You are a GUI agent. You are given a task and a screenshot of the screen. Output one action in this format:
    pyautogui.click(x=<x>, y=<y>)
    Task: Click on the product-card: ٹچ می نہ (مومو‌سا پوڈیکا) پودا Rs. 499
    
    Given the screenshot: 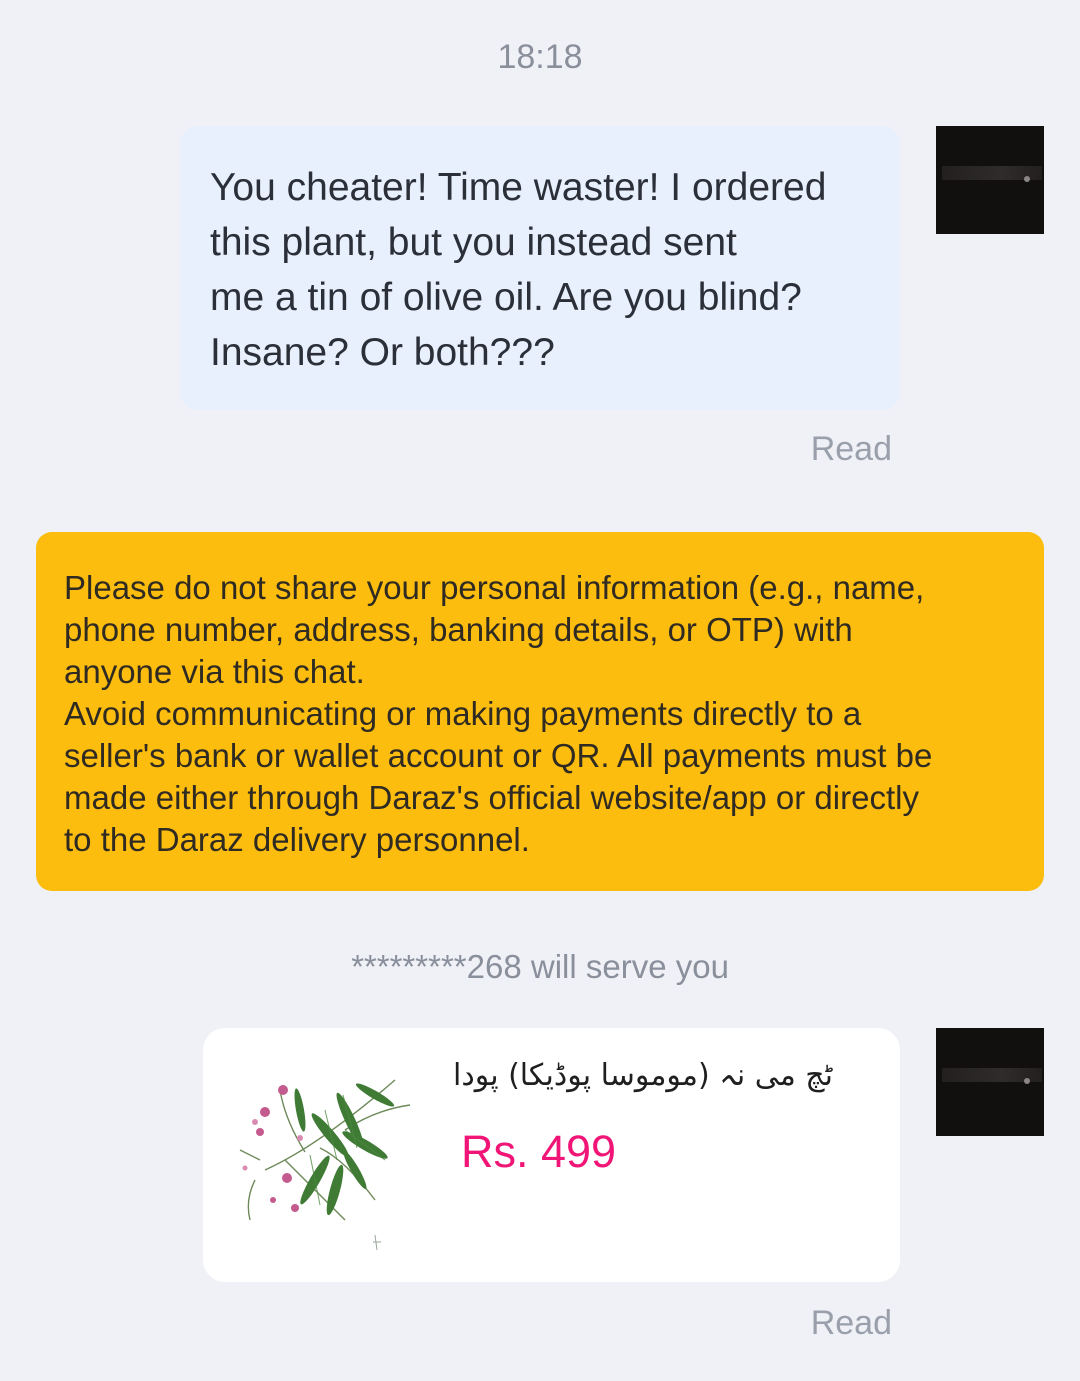 What is the action you would take?
    pyautogui.click(x=551, y=1155)
    